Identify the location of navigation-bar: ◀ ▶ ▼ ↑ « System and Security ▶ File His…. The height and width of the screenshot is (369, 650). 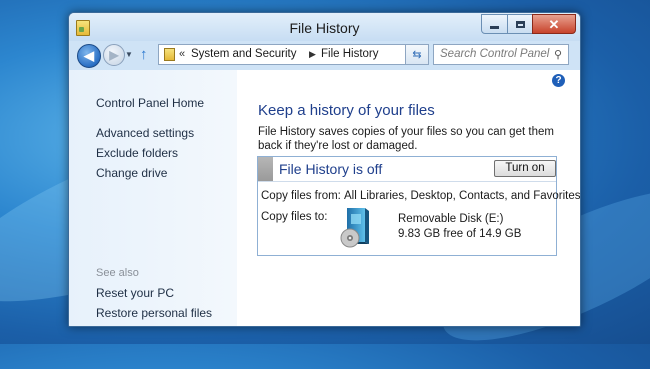
(324, 55).